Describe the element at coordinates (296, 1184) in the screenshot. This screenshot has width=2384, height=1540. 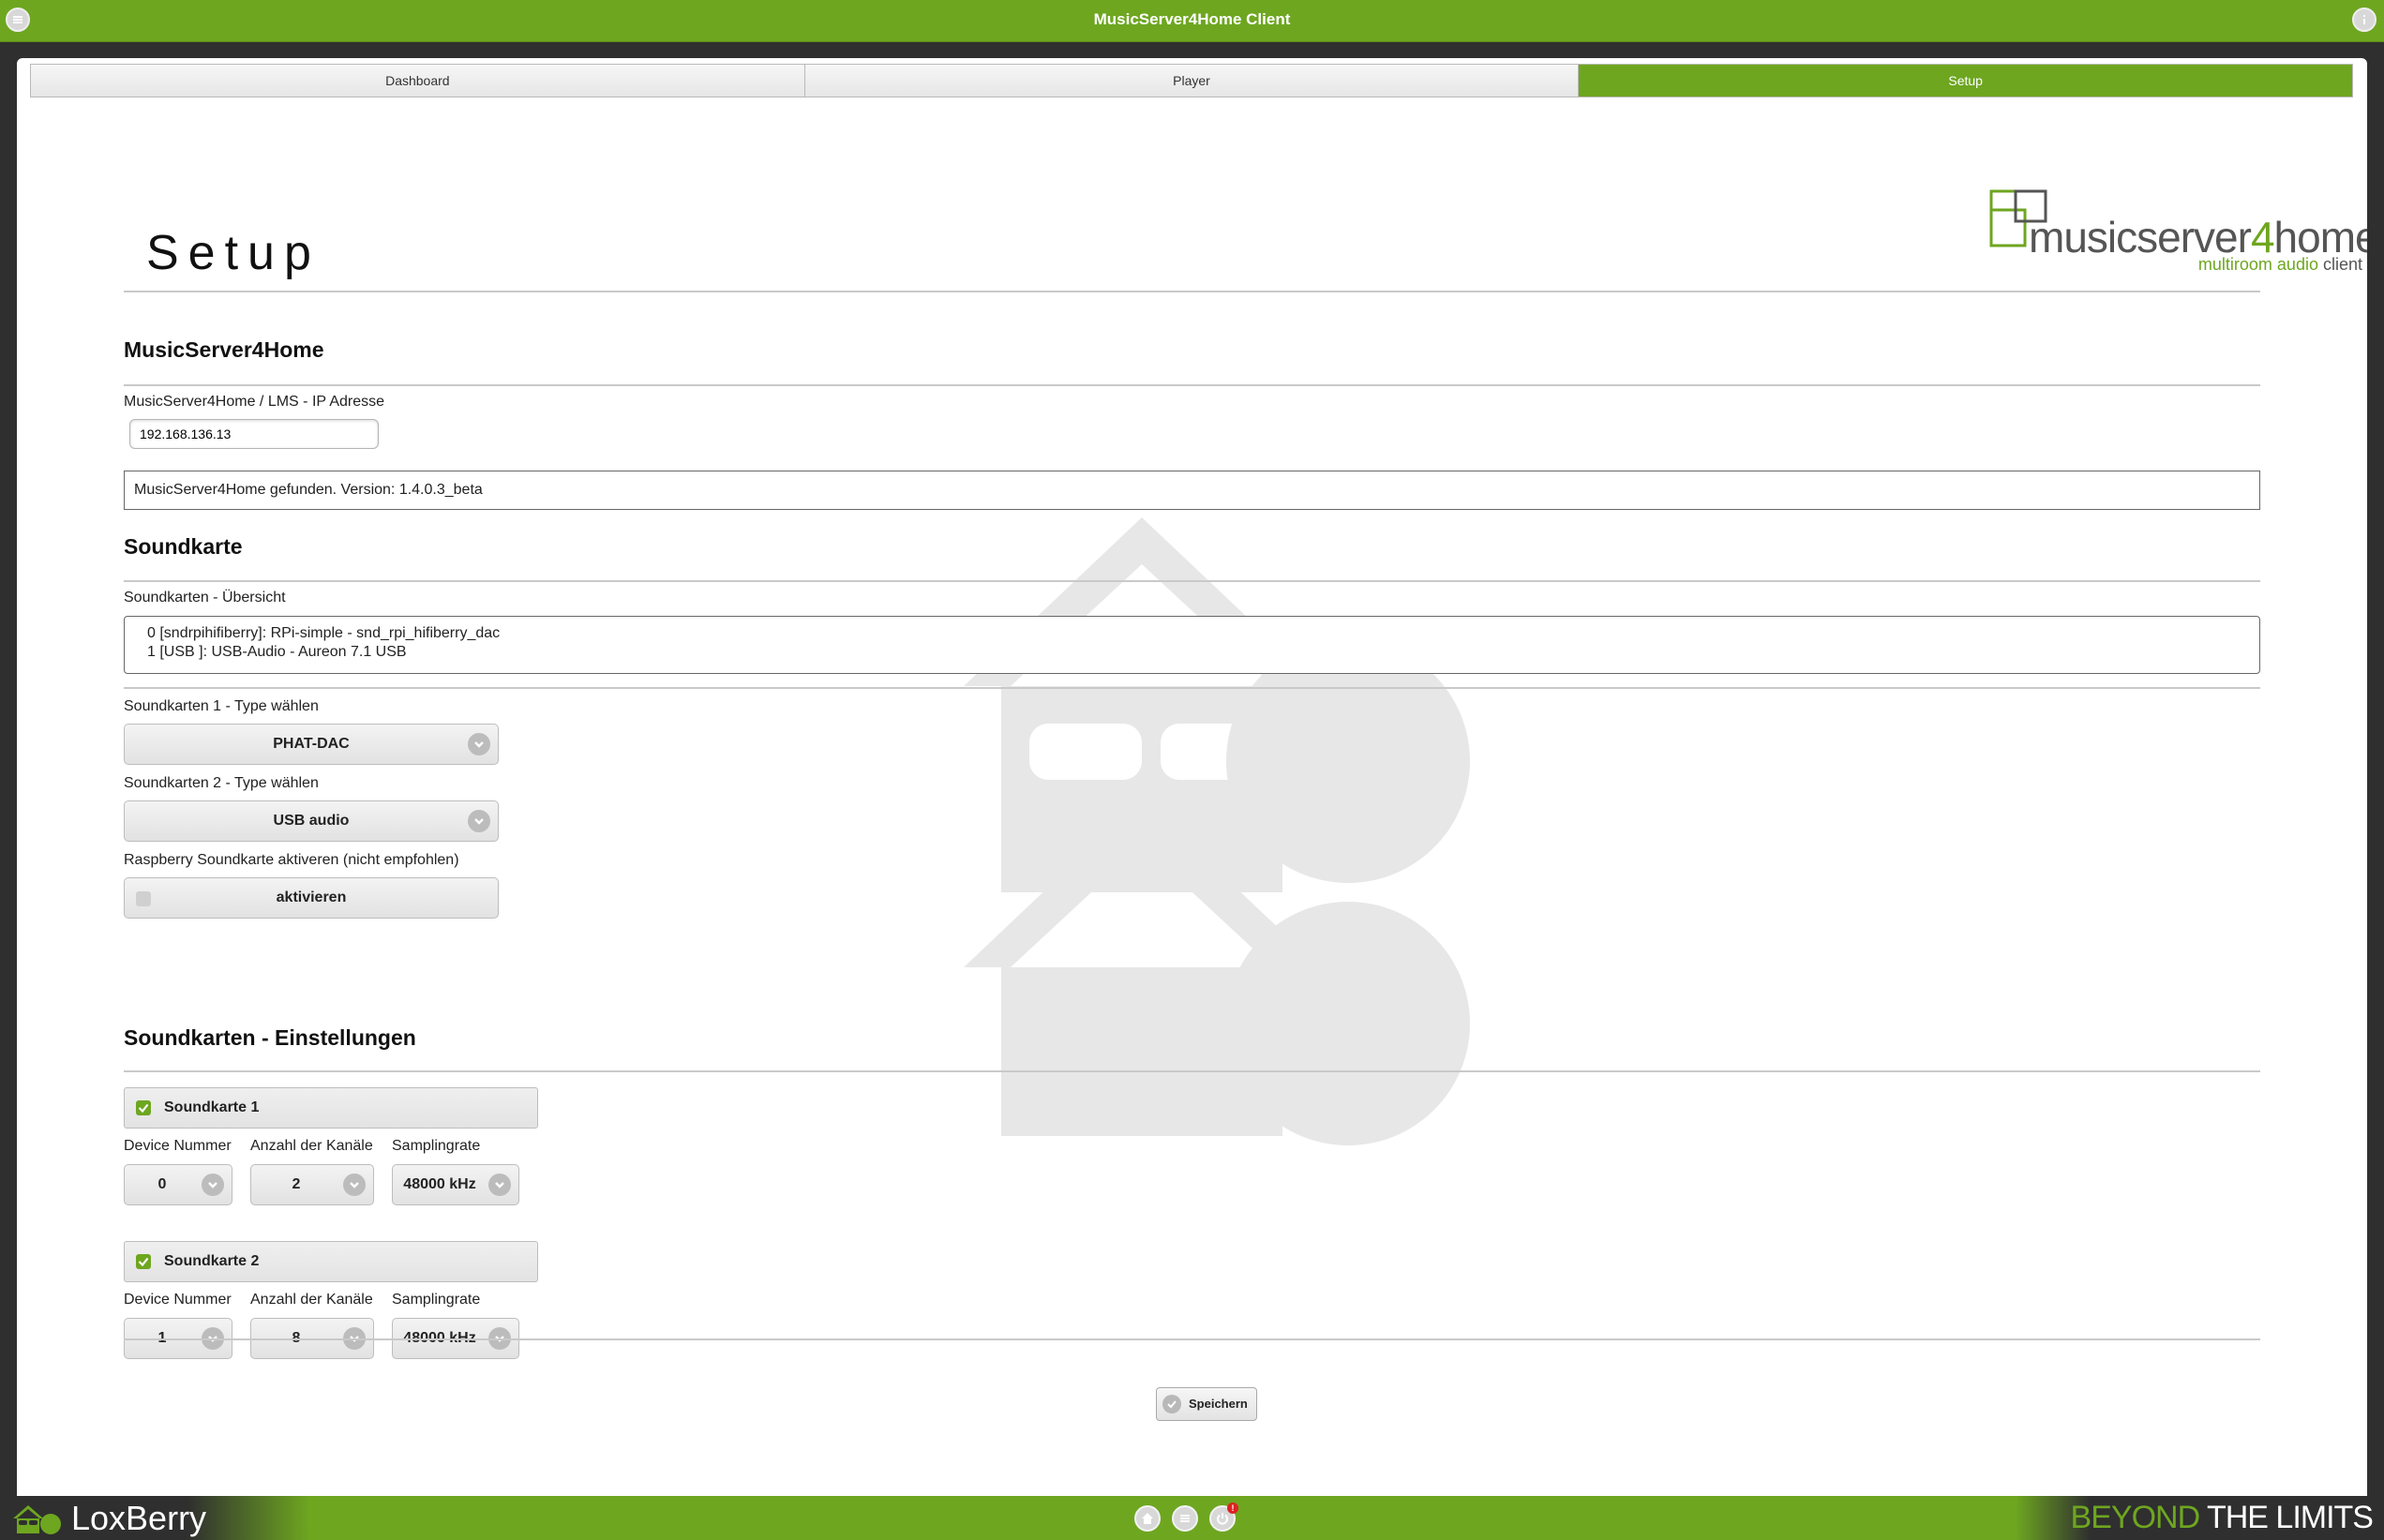
I see `select-value: 2` at that location.